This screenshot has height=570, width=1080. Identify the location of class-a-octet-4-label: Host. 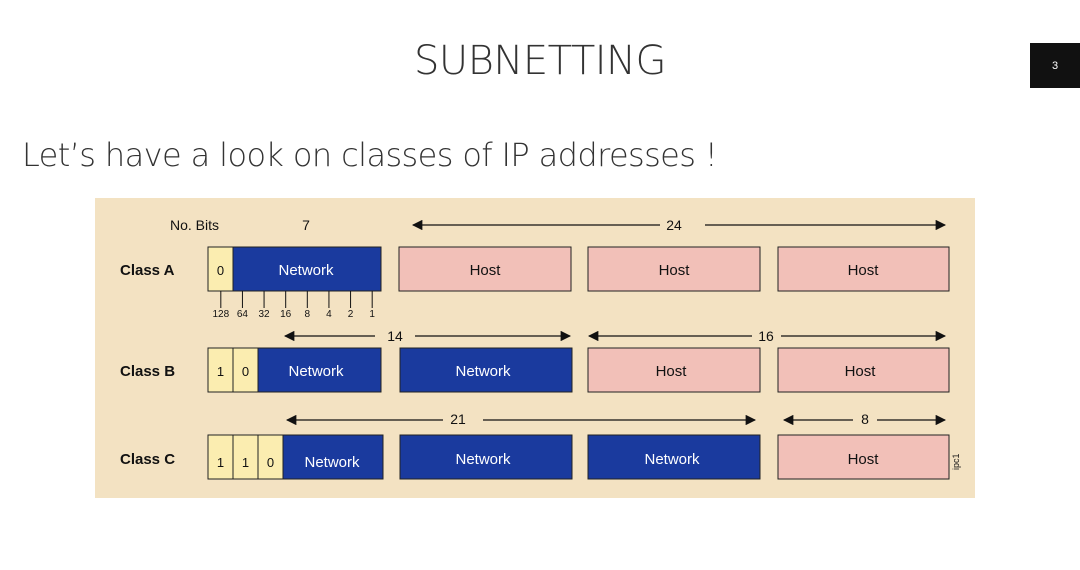
(864, 270).